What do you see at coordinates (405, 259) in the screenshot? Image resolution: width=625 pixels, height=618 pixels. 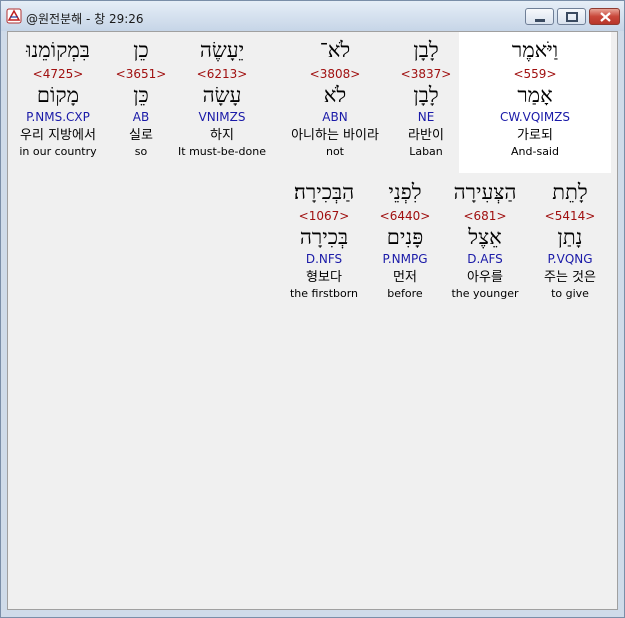 I see `parse-code: P.NMPG` at bounding box center [405, 259].